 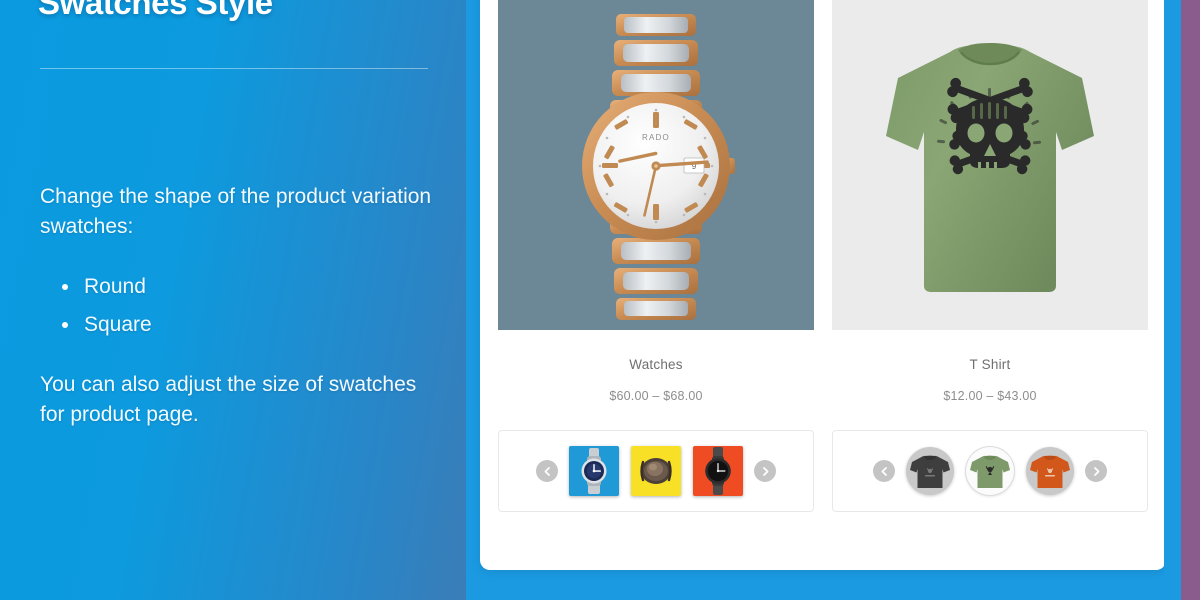 What do you see at coordinates (990, 364) in the screenshot?
I see `product-title: T Shirt` at bounding box center [990, 364].